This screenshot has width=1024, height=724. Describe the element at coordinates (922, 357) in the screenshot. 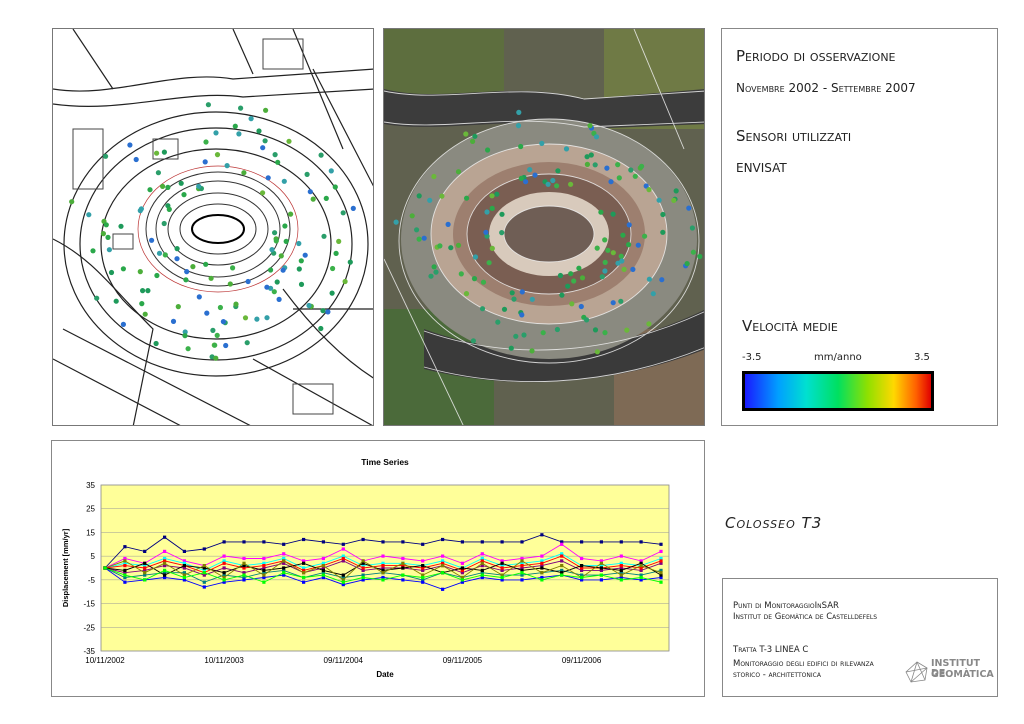

I see `scale-max-label: 3.5` at that location.